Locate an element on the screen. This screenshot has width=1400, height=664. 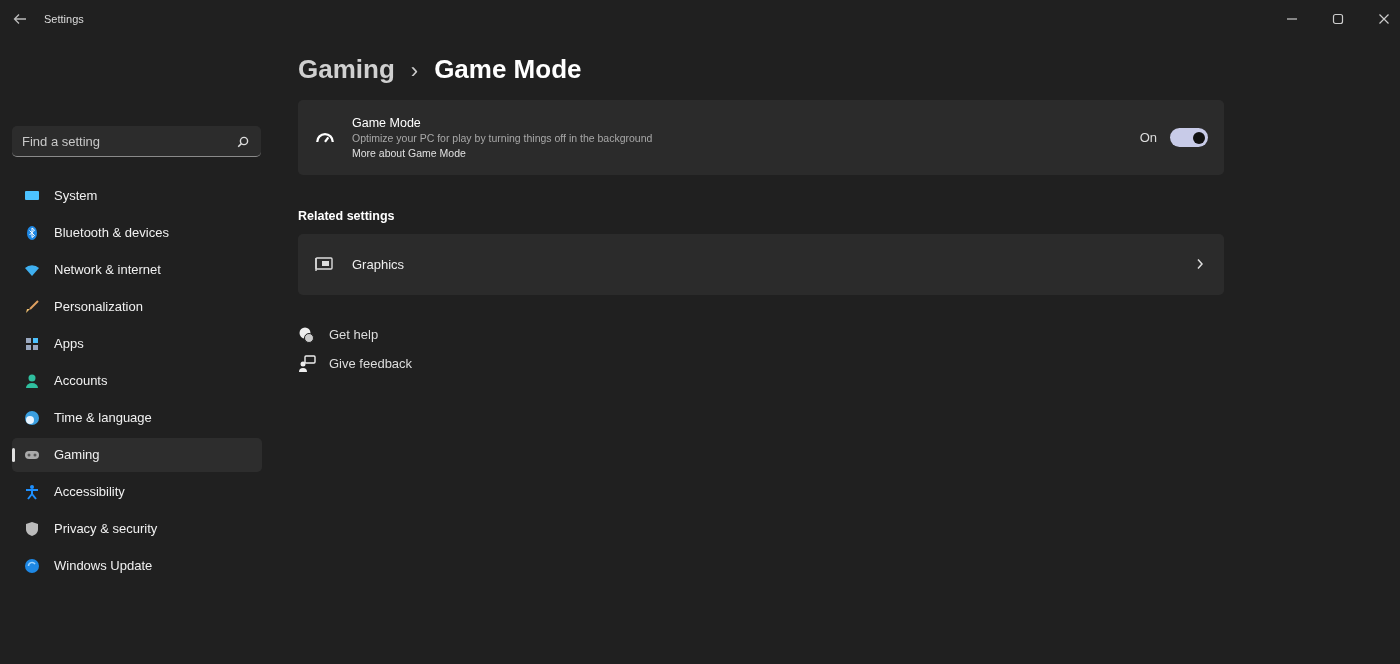
breadcrumb-link: Gaming is located at coordinates (346, 69).